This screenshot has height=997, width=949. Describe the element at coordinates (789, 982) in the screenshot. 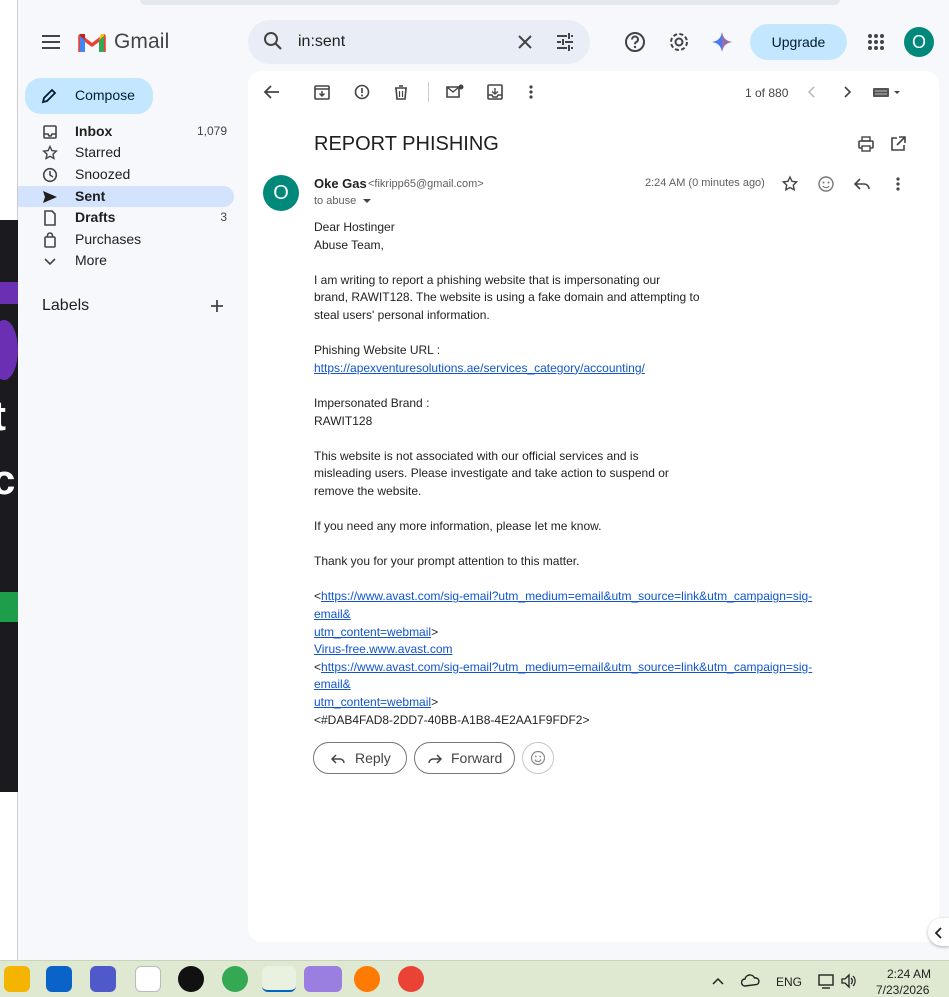

I see `language-indicator: ENG` at that location.